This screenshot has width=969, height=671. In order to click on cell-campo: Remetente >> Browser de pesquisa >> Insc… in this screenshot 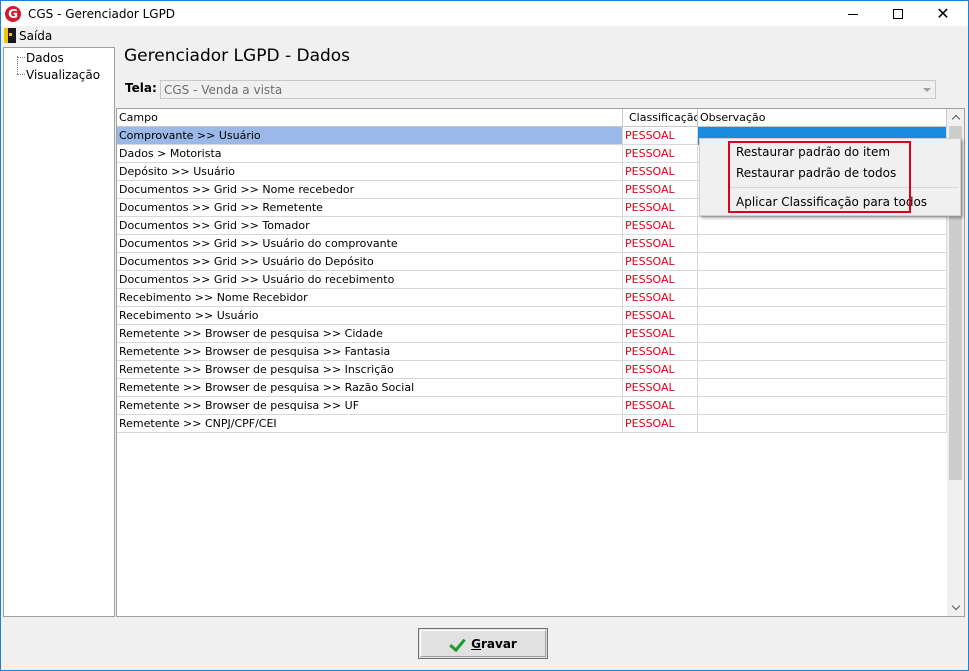, I will do `click(370, 370)`.